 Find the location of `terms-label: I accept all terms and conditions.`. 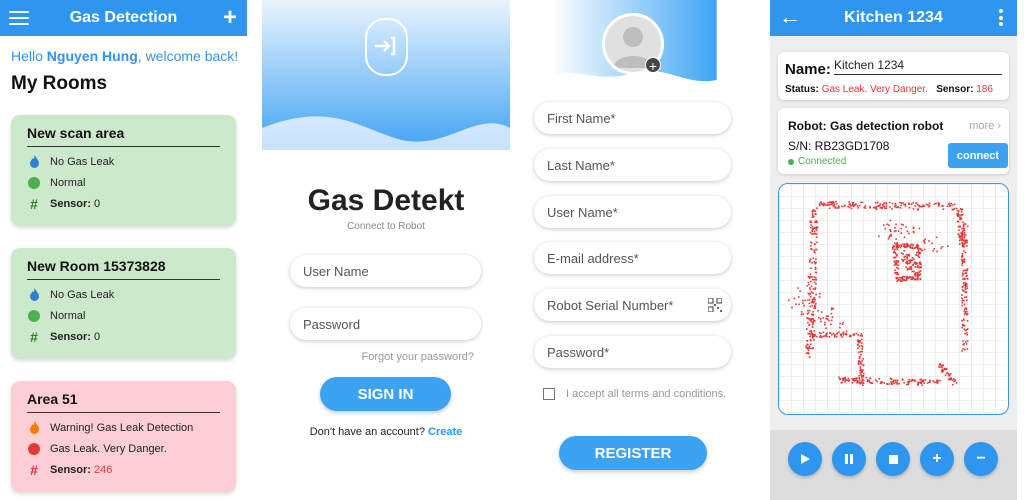

terms-label: I accept all terms and conditions. is located at coordinates (646, 394).